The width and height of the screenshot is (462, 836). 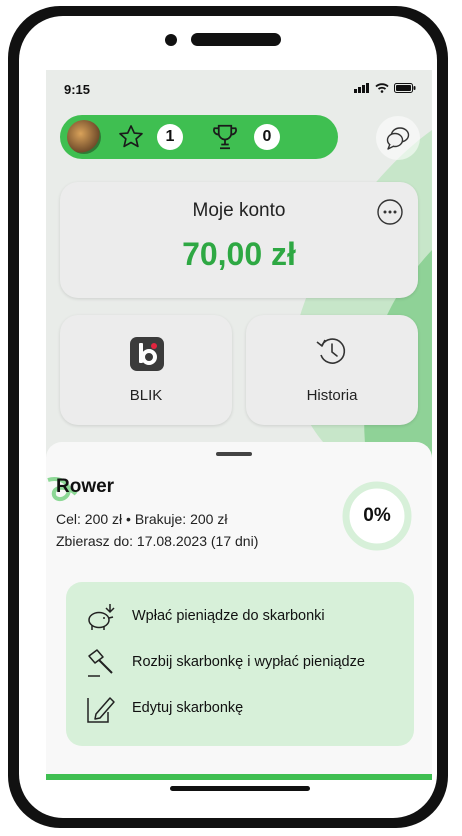 I want to click on history-label: Historia, so click(x=332, y=395).